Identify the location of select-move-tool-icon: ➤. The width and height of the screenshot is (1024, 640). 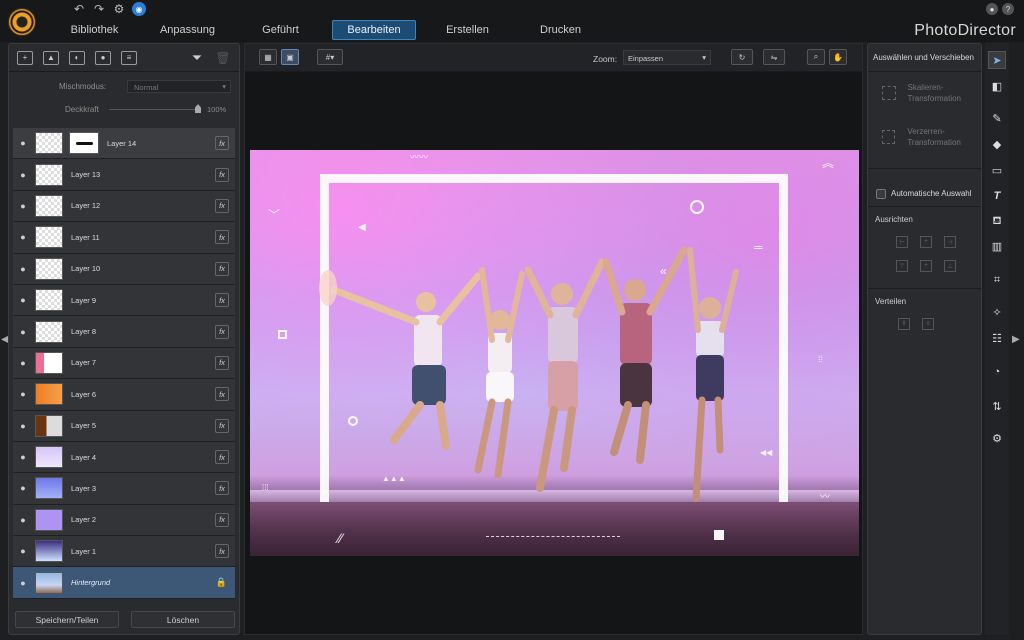
(997, 60).